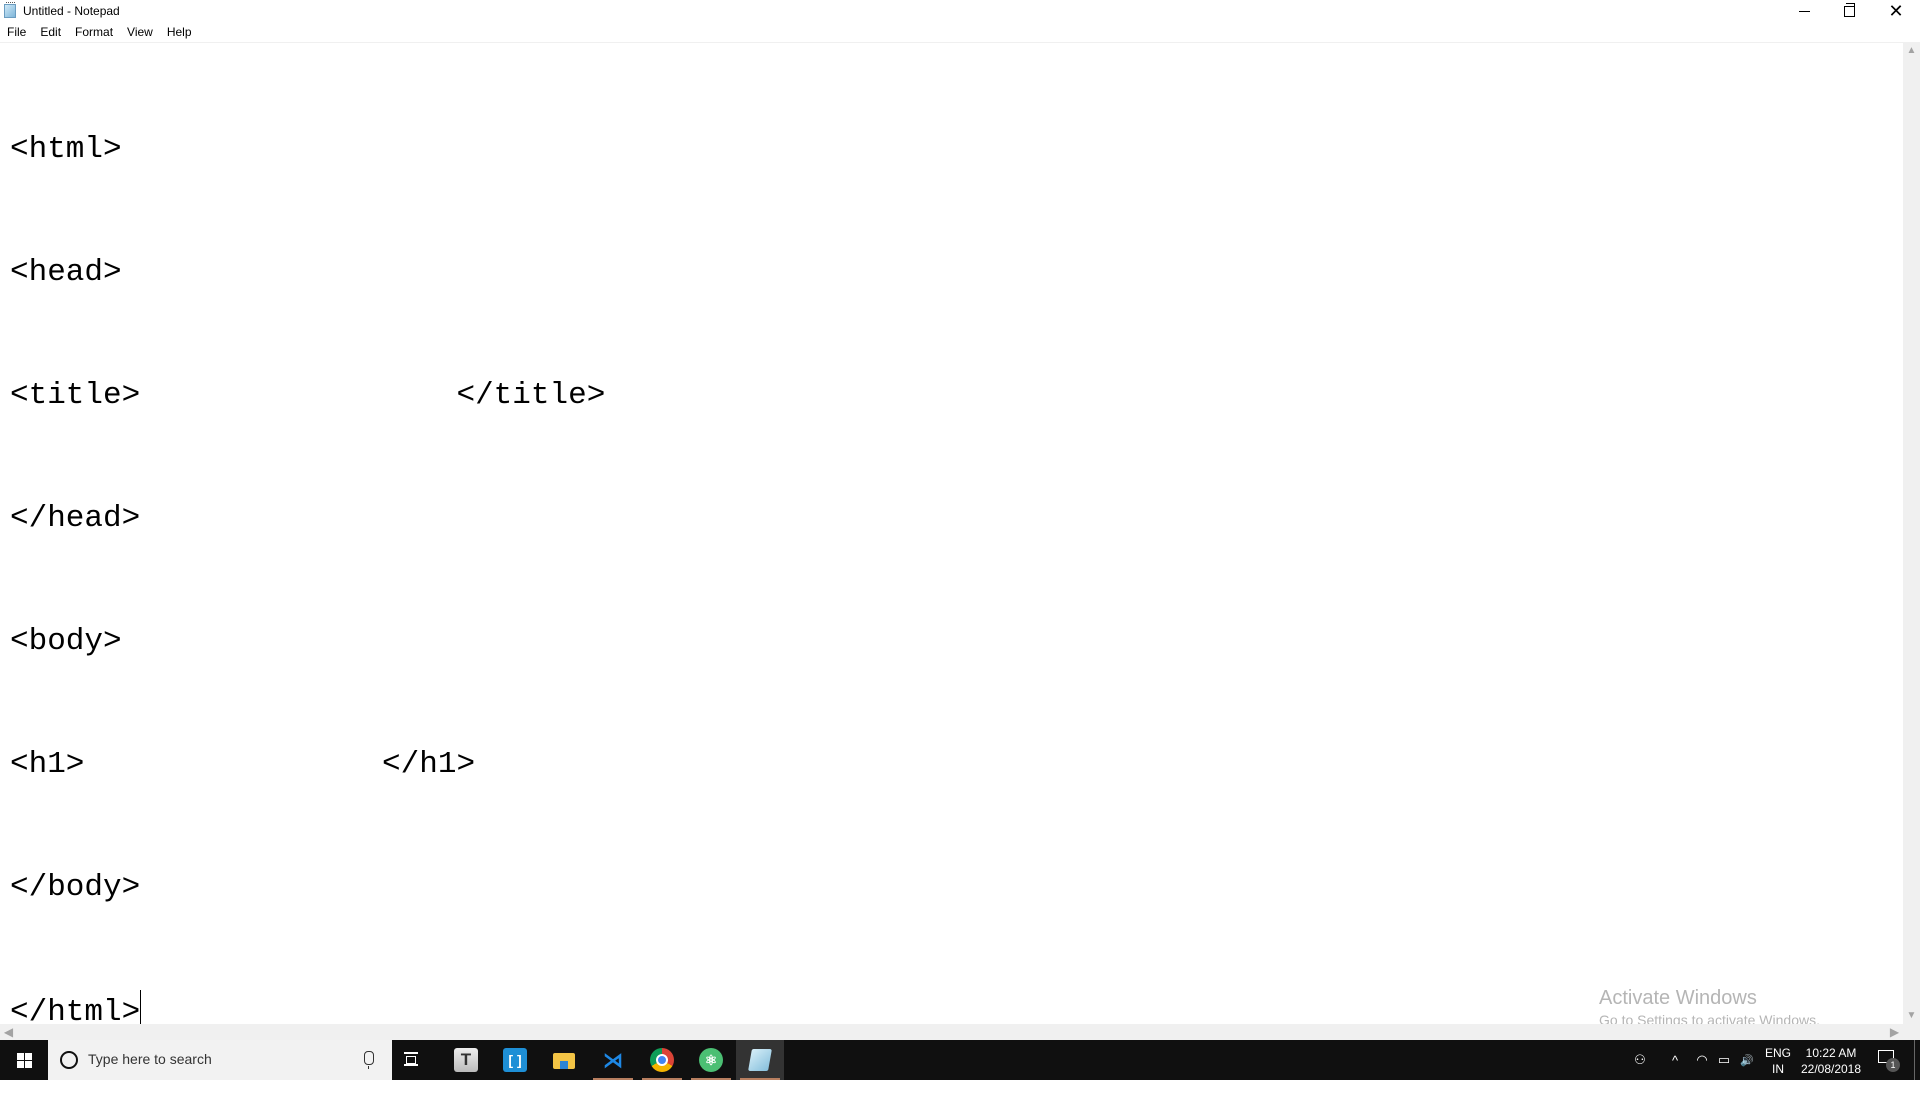  I want to click on editor-line: </body>, so click(75, 887).